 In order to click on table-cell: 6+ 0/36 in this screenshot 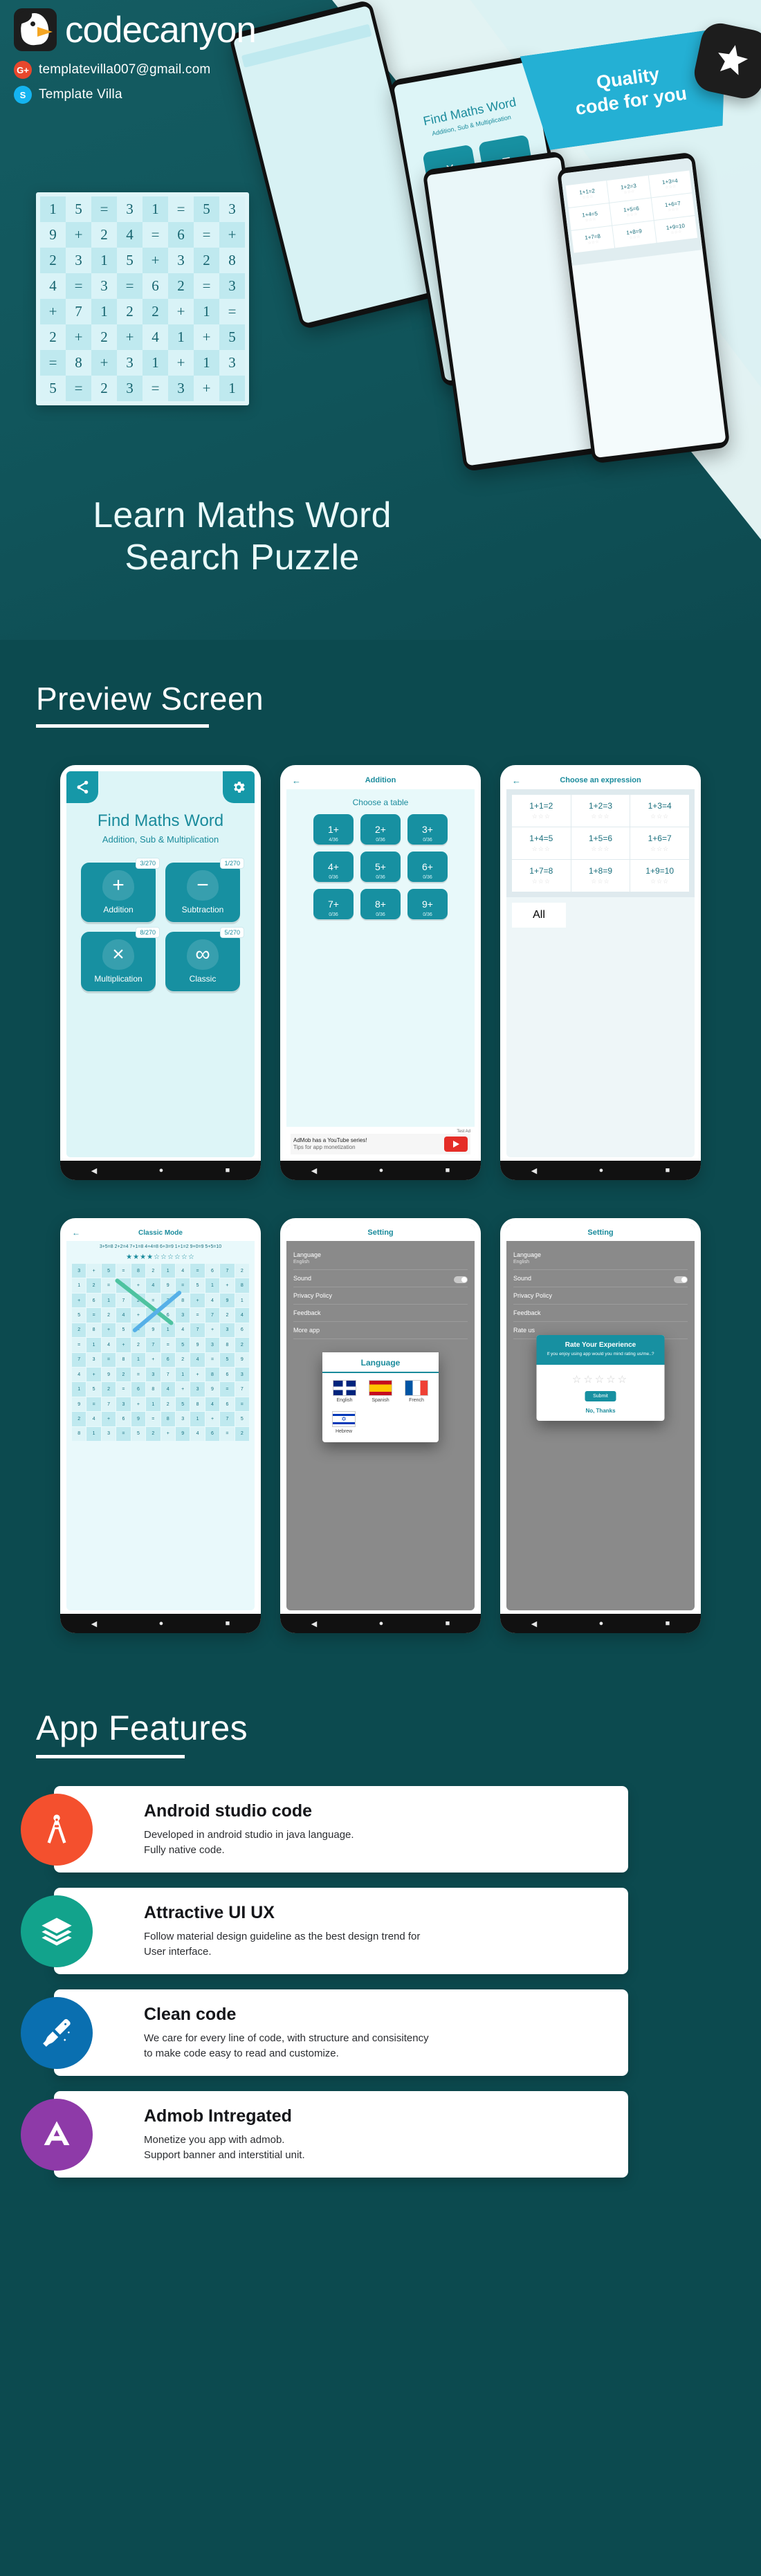, I will do `click(427, 867)`.